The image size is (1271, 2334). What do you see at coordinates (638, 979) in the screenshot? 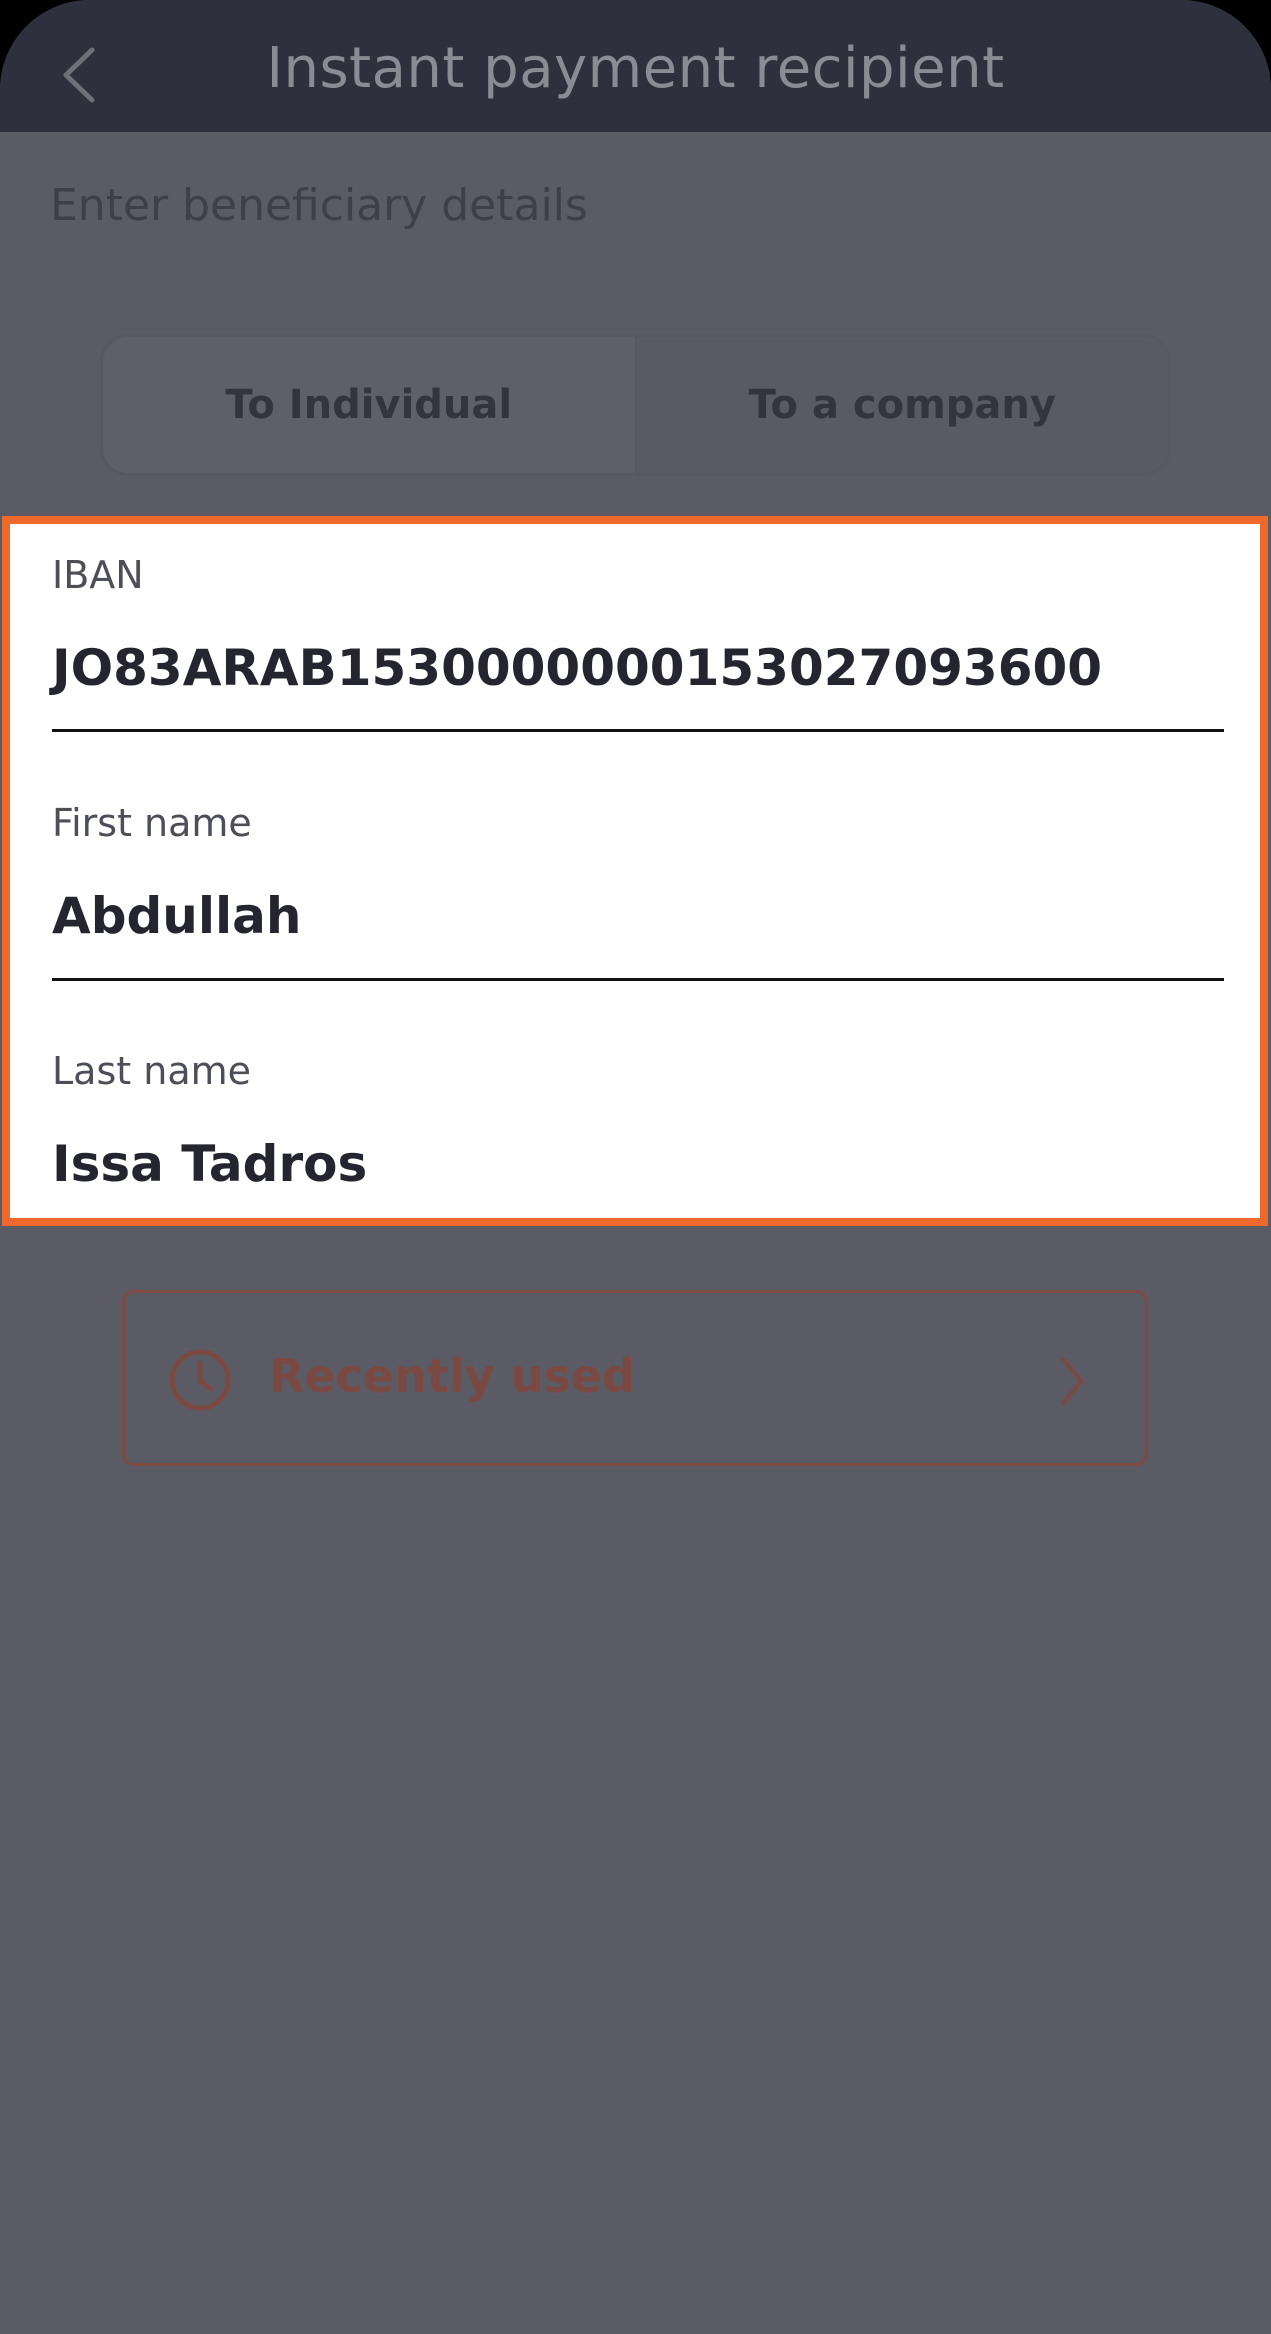
I see `first-name-underline` at bounding box center [638, 979].